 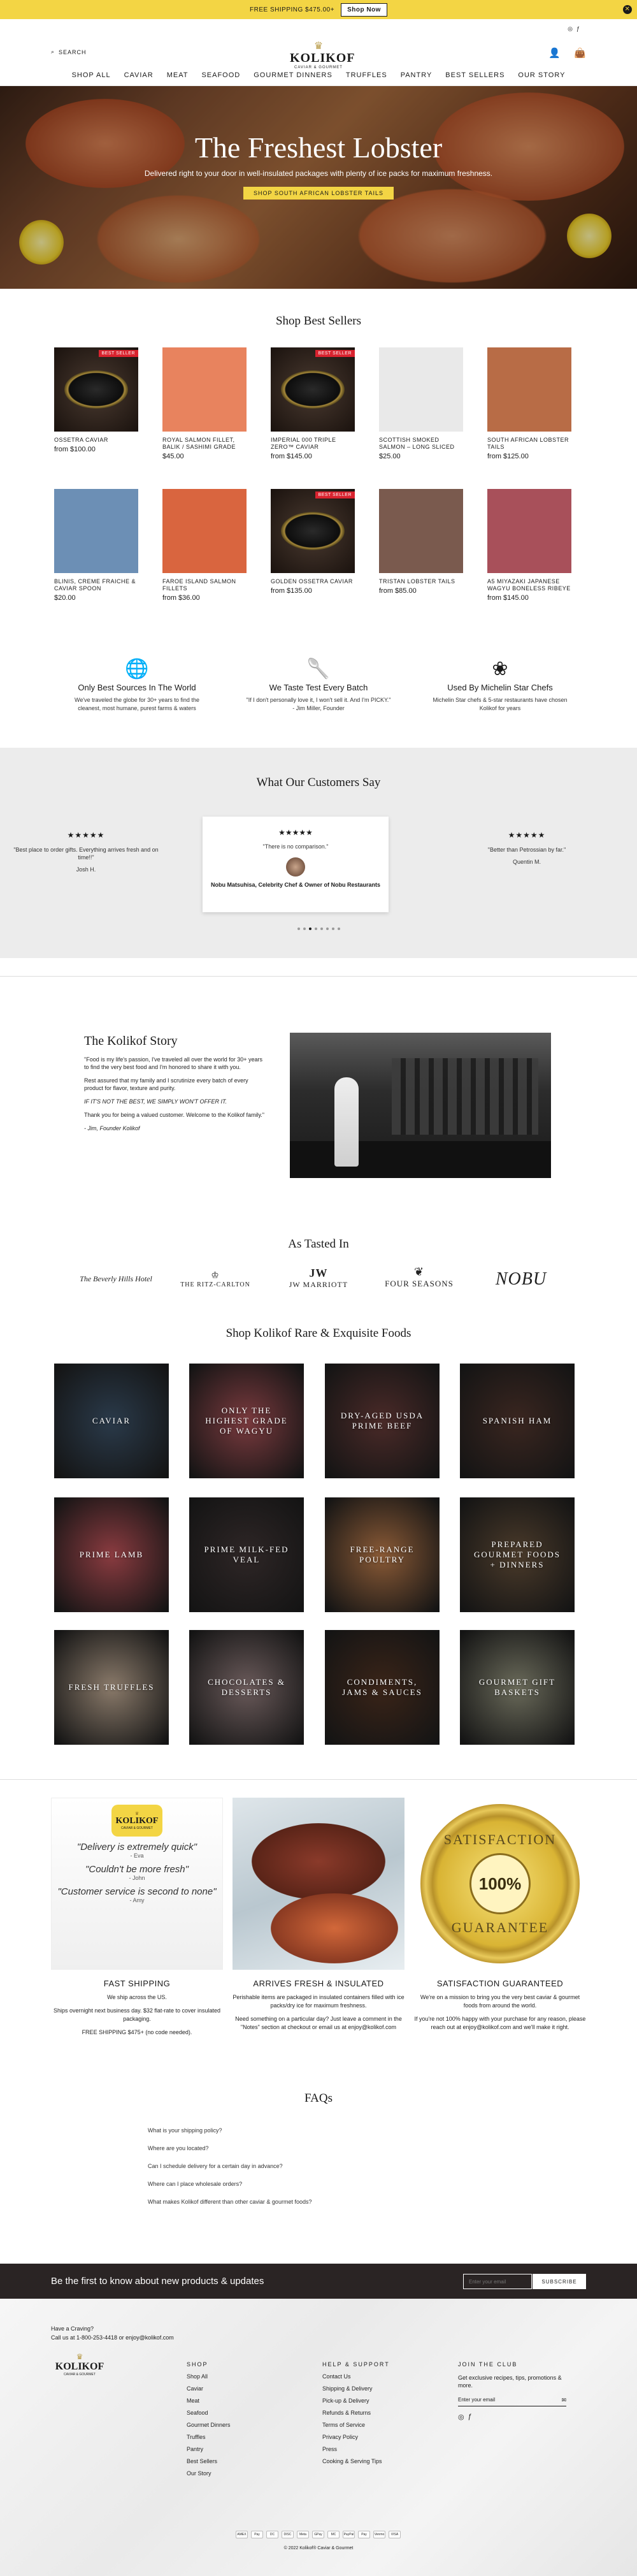 I want to click on nav-item-best-sellers: BEST SELLERS, so click(x=475, y=75).